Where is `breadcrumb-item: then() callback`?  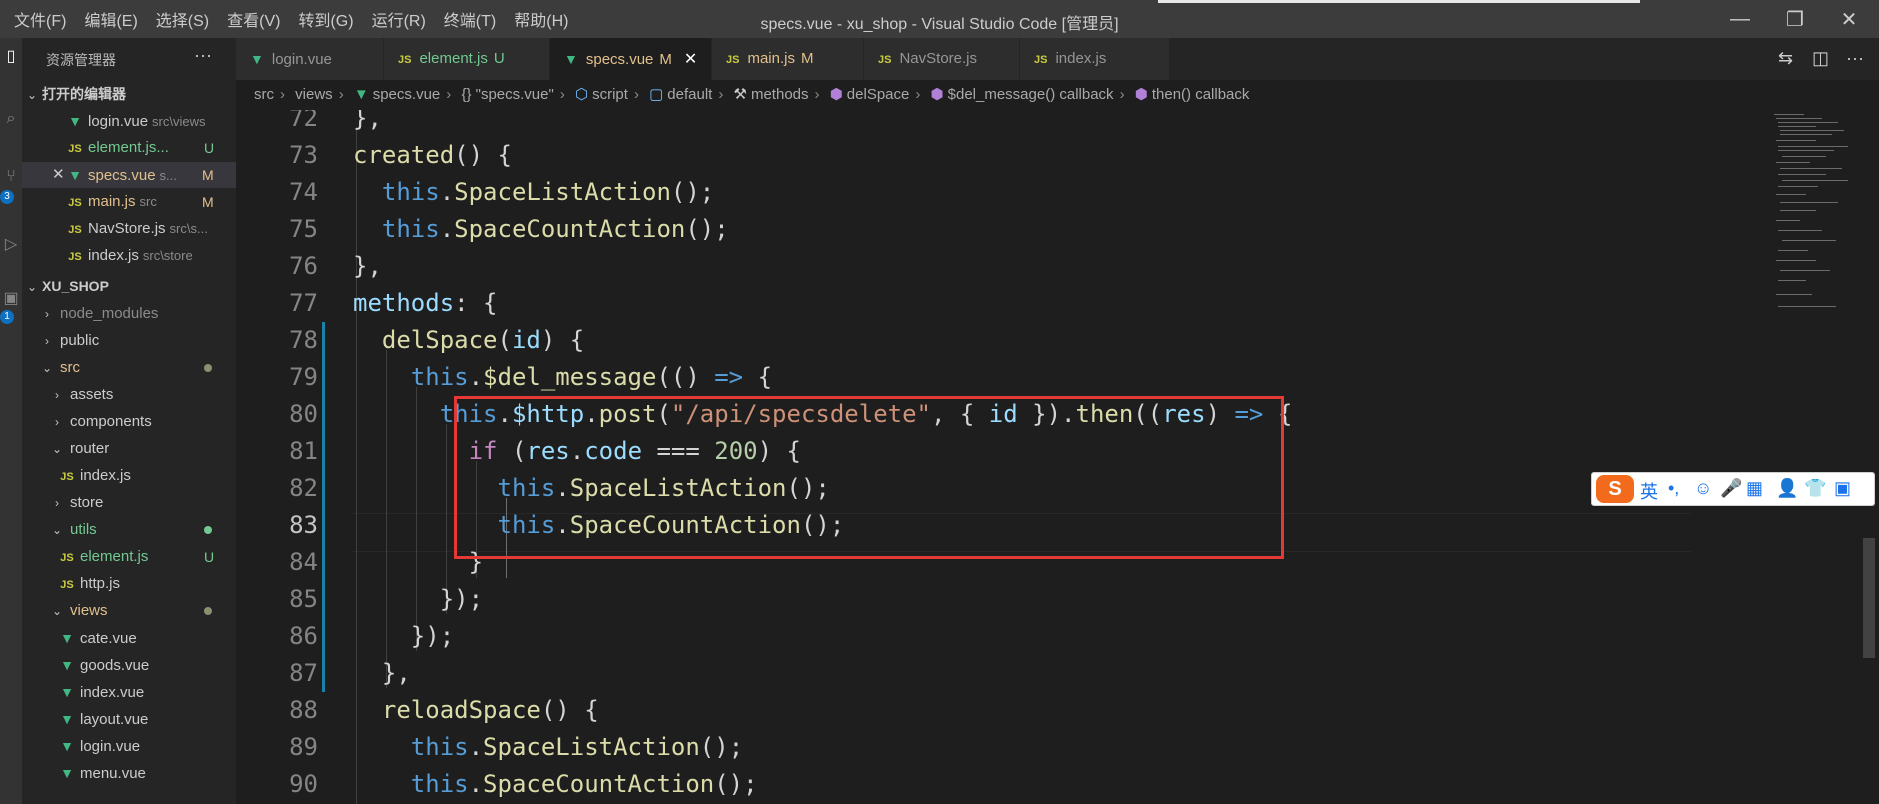 breadcrumb-item: then() callback is located at coordinates (1201, 94).